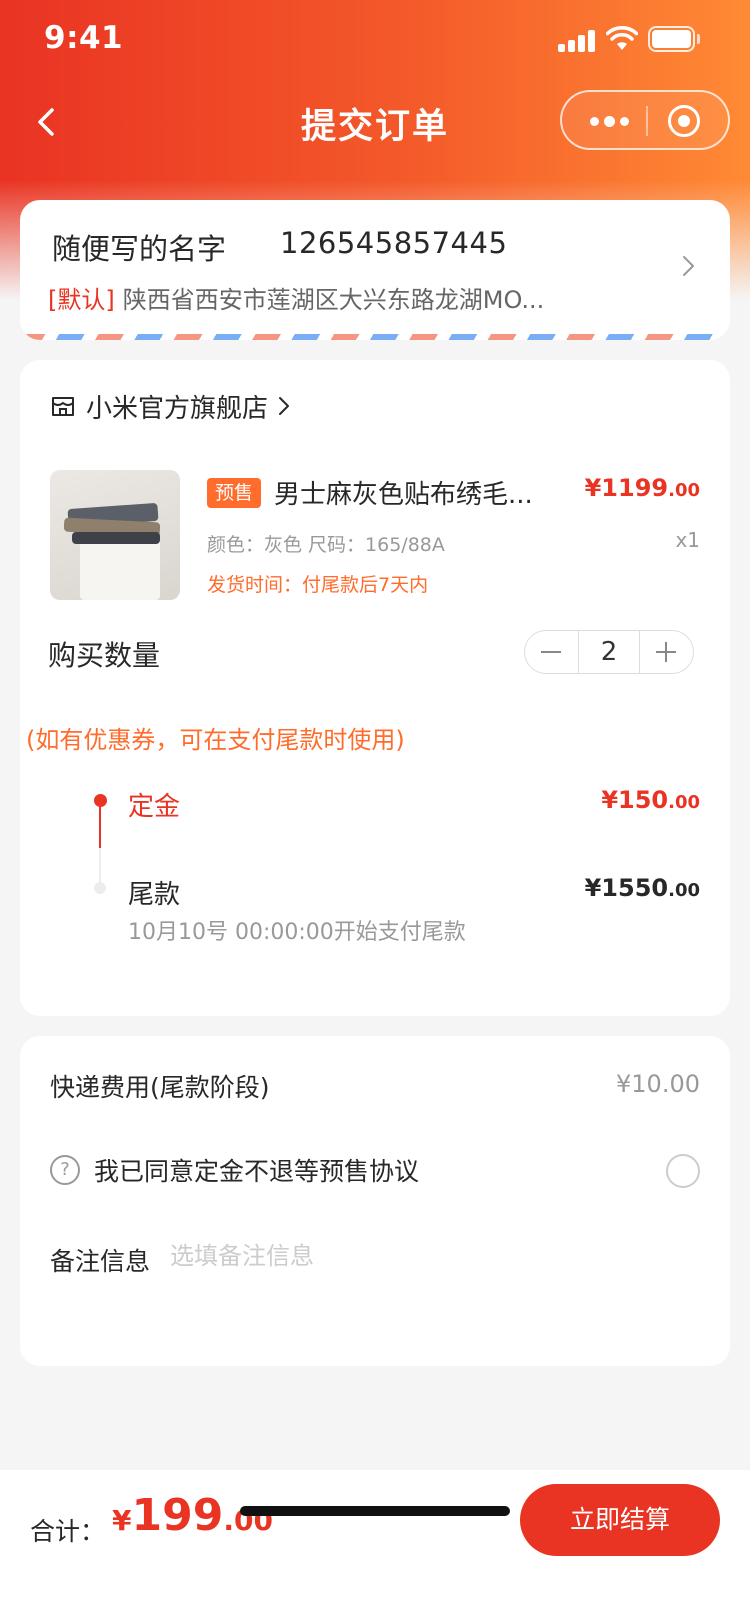  I want to click on timeline-line, so click(100, 866).